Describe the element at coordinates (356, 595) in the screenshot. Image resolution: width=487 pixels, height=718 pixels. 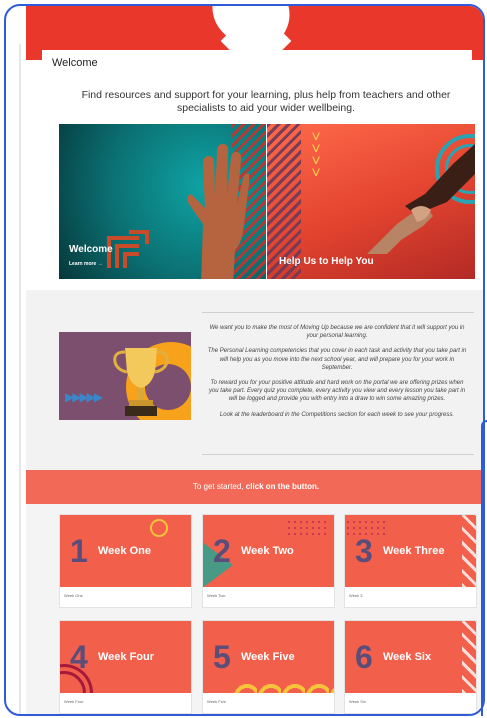
I see `week-caption: Week 3` at that location.